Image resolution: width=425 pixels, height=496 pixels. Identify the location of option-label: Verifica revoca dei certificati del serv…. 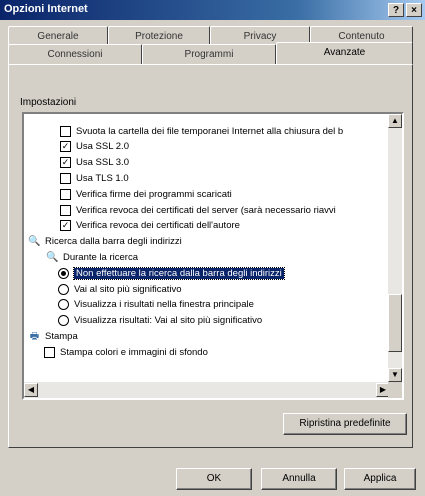
(206, 210).